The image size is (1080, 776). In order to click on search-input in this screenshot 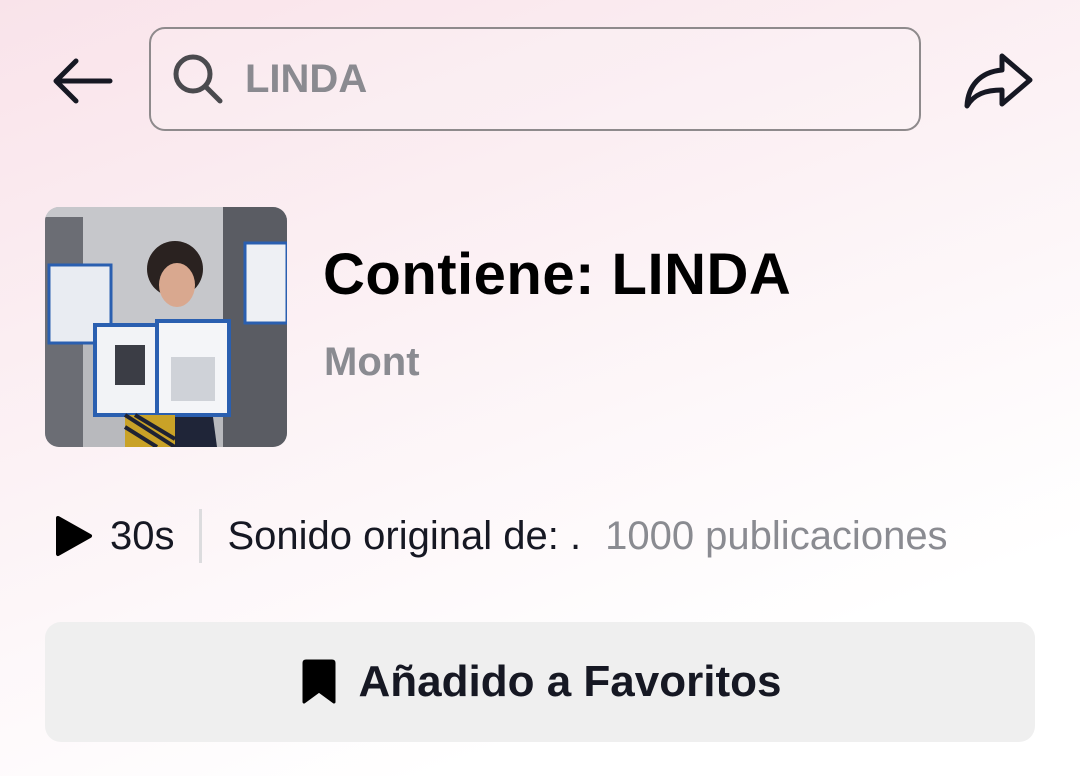, I will do `click(545, 79)`.